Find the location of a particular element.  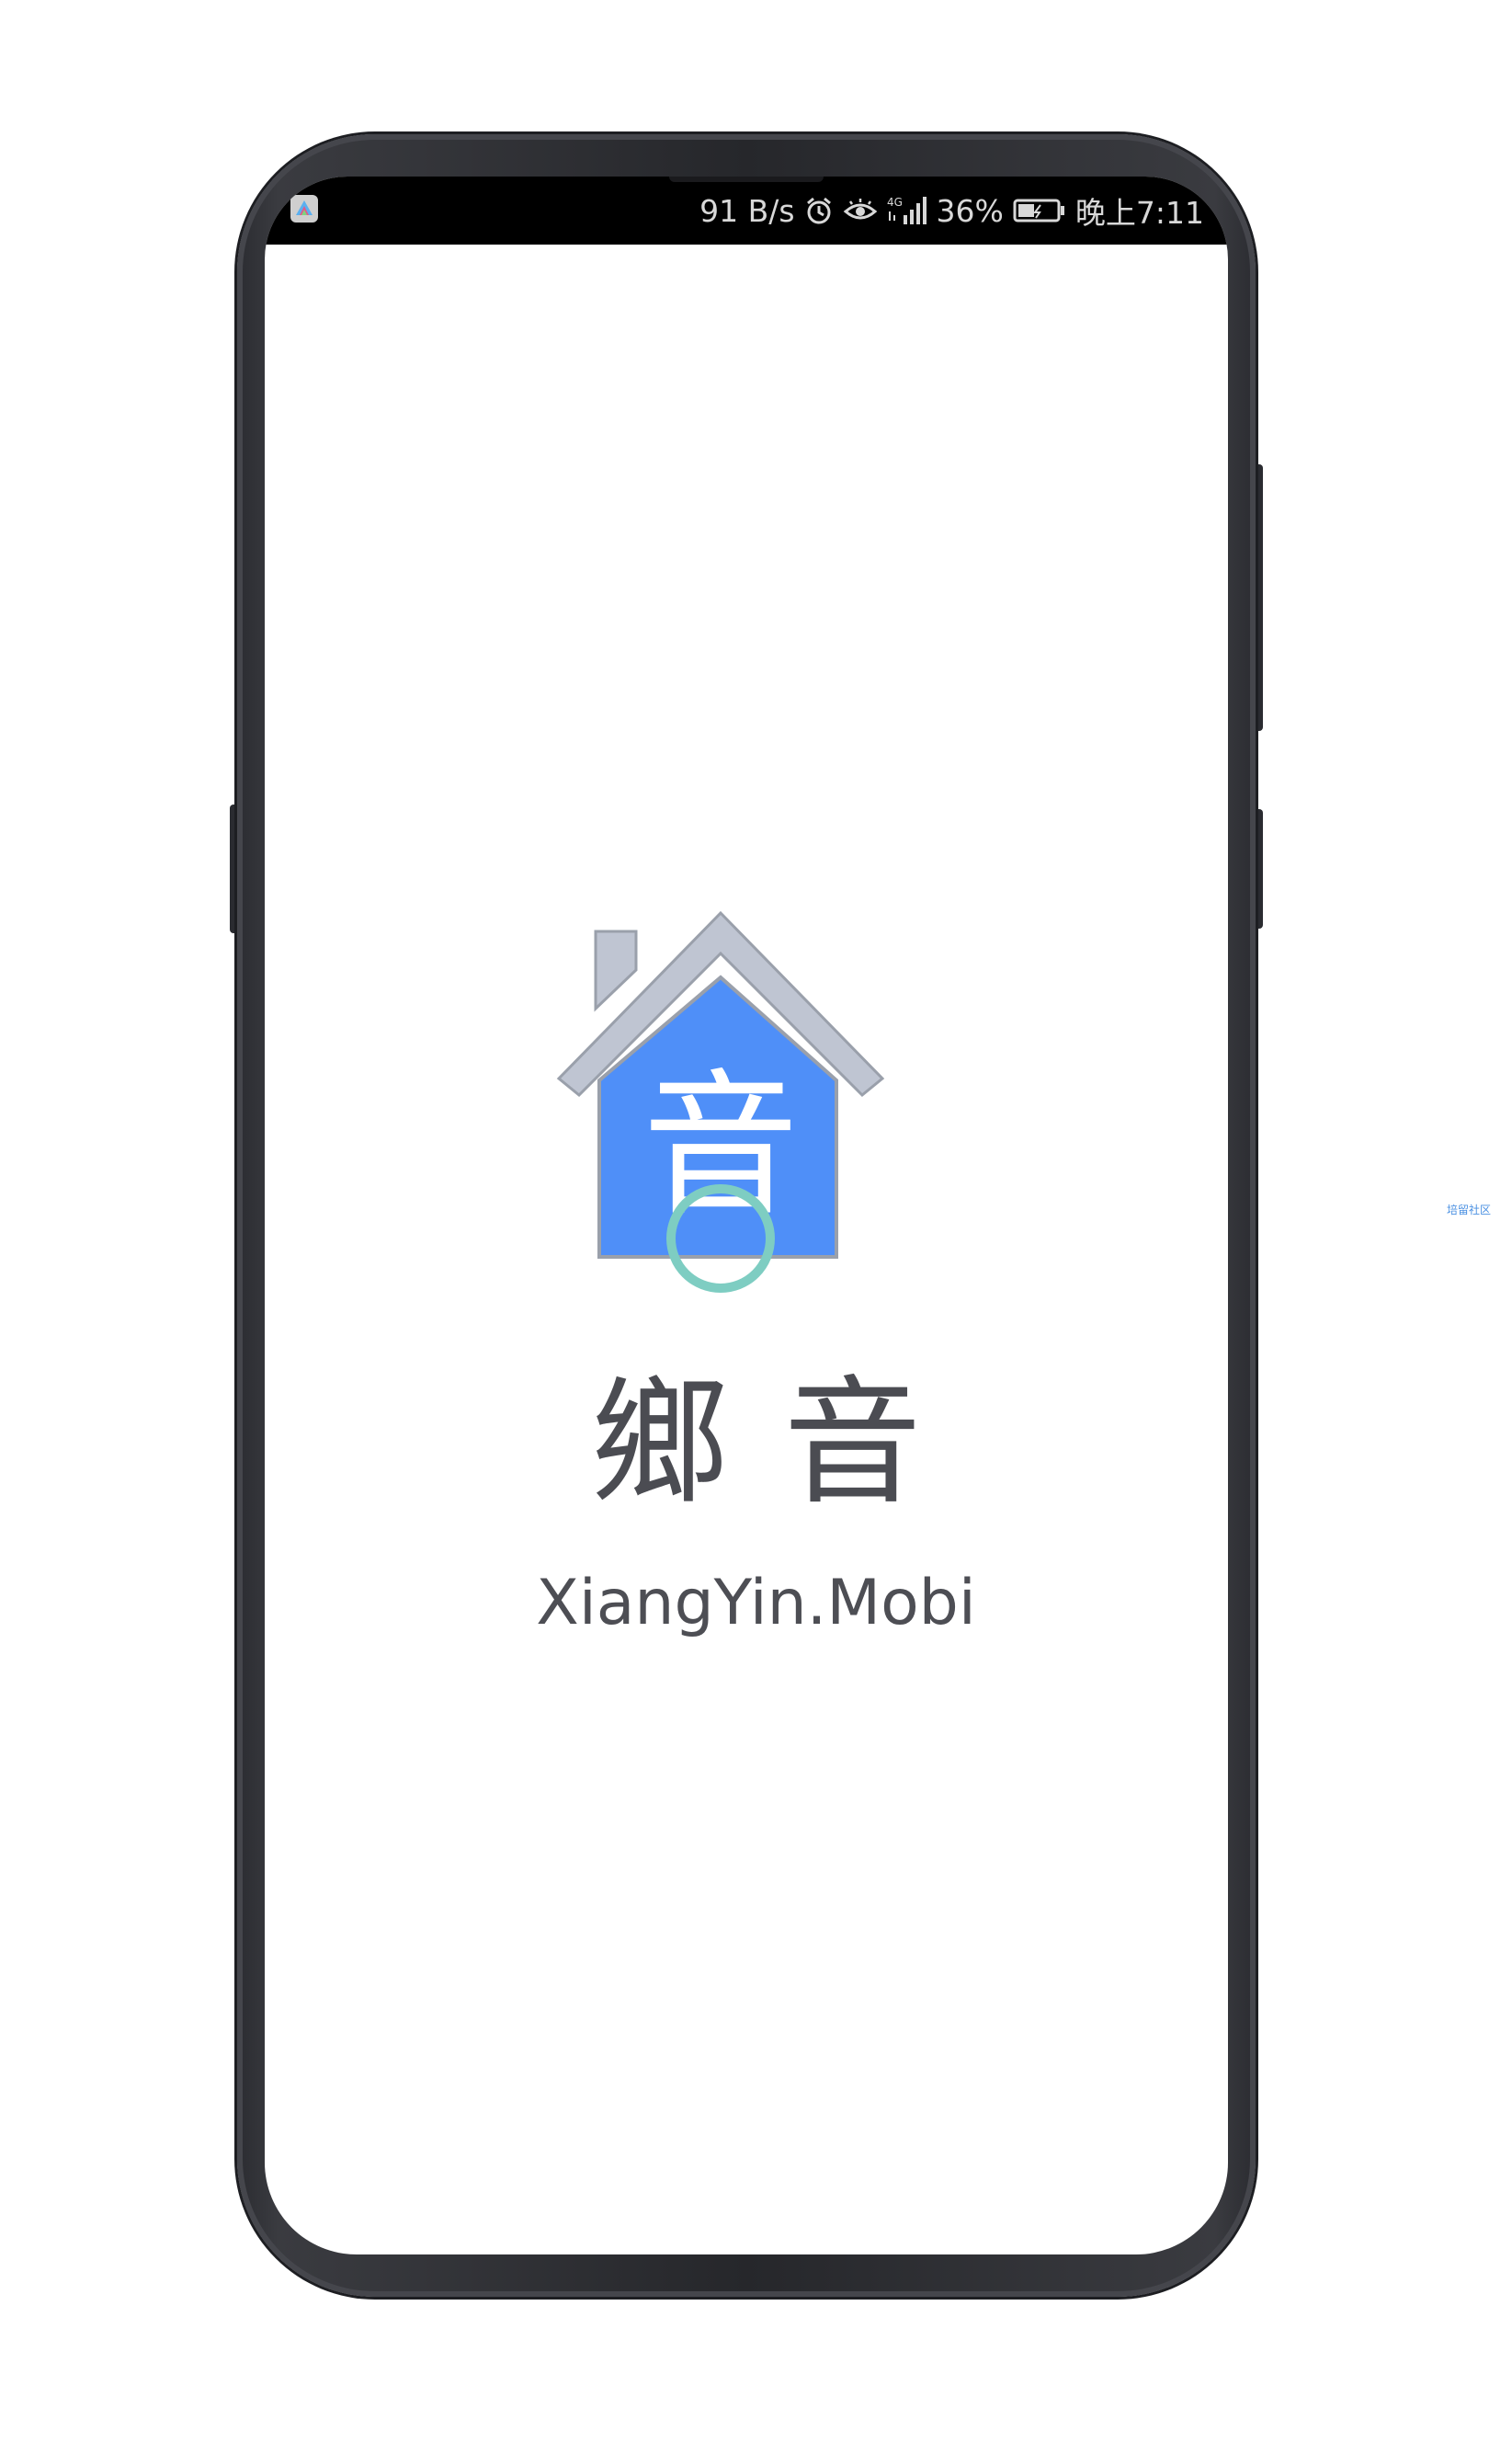

battery-percent: 36% is located at coordinates (970, 210).